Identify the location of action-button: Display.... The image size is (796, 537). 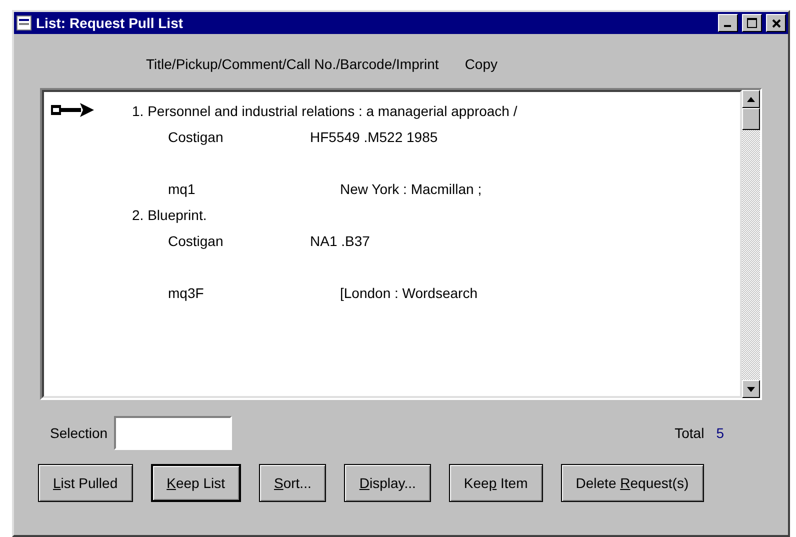
(387, 483).